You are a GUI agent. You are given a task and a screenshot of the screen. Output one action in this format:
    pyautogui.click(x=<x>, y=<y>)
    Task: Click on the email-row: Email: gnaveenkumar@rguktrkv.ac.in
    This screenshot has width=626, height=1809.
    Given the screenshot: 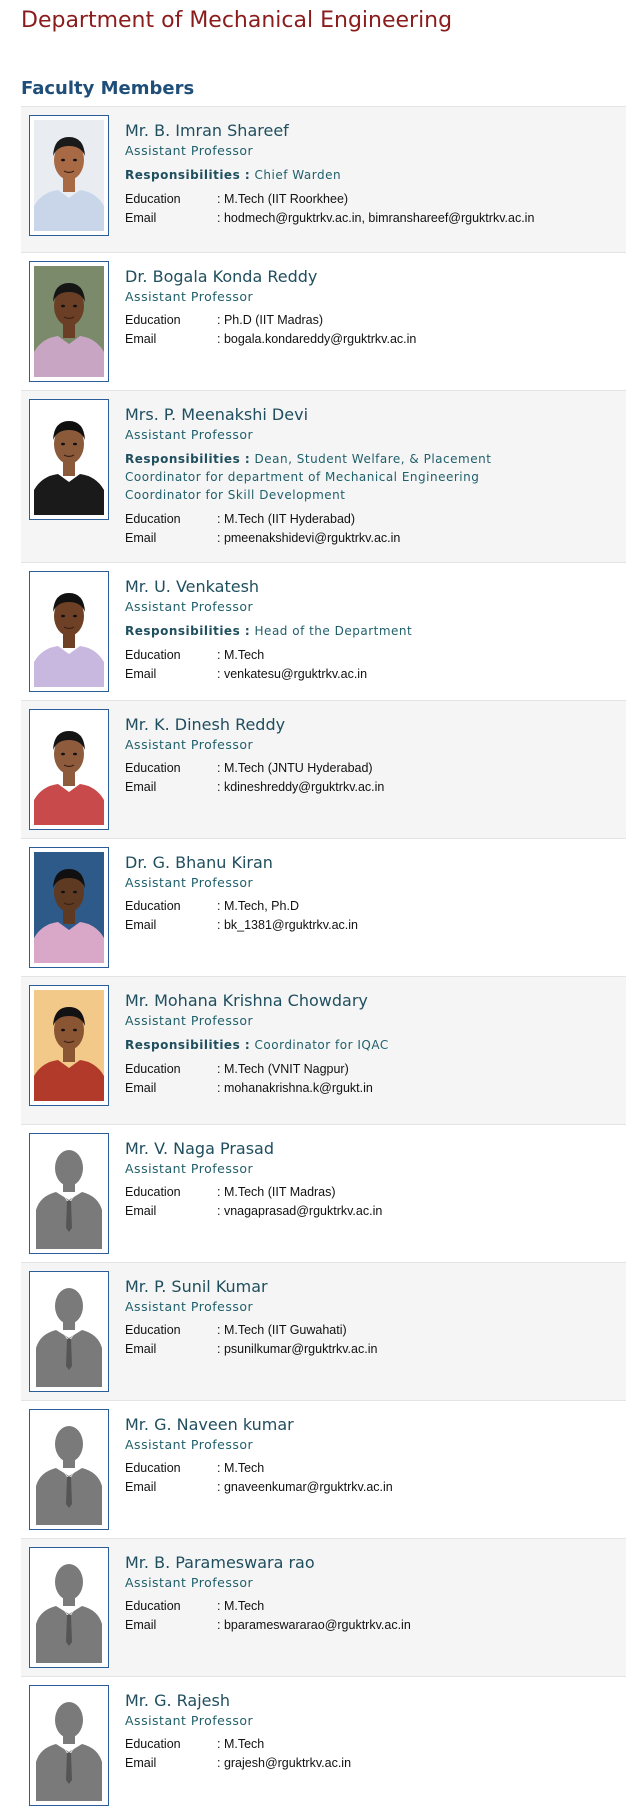 What is the action you would take?
    pyautogui.click(x=372, y=1487)
    